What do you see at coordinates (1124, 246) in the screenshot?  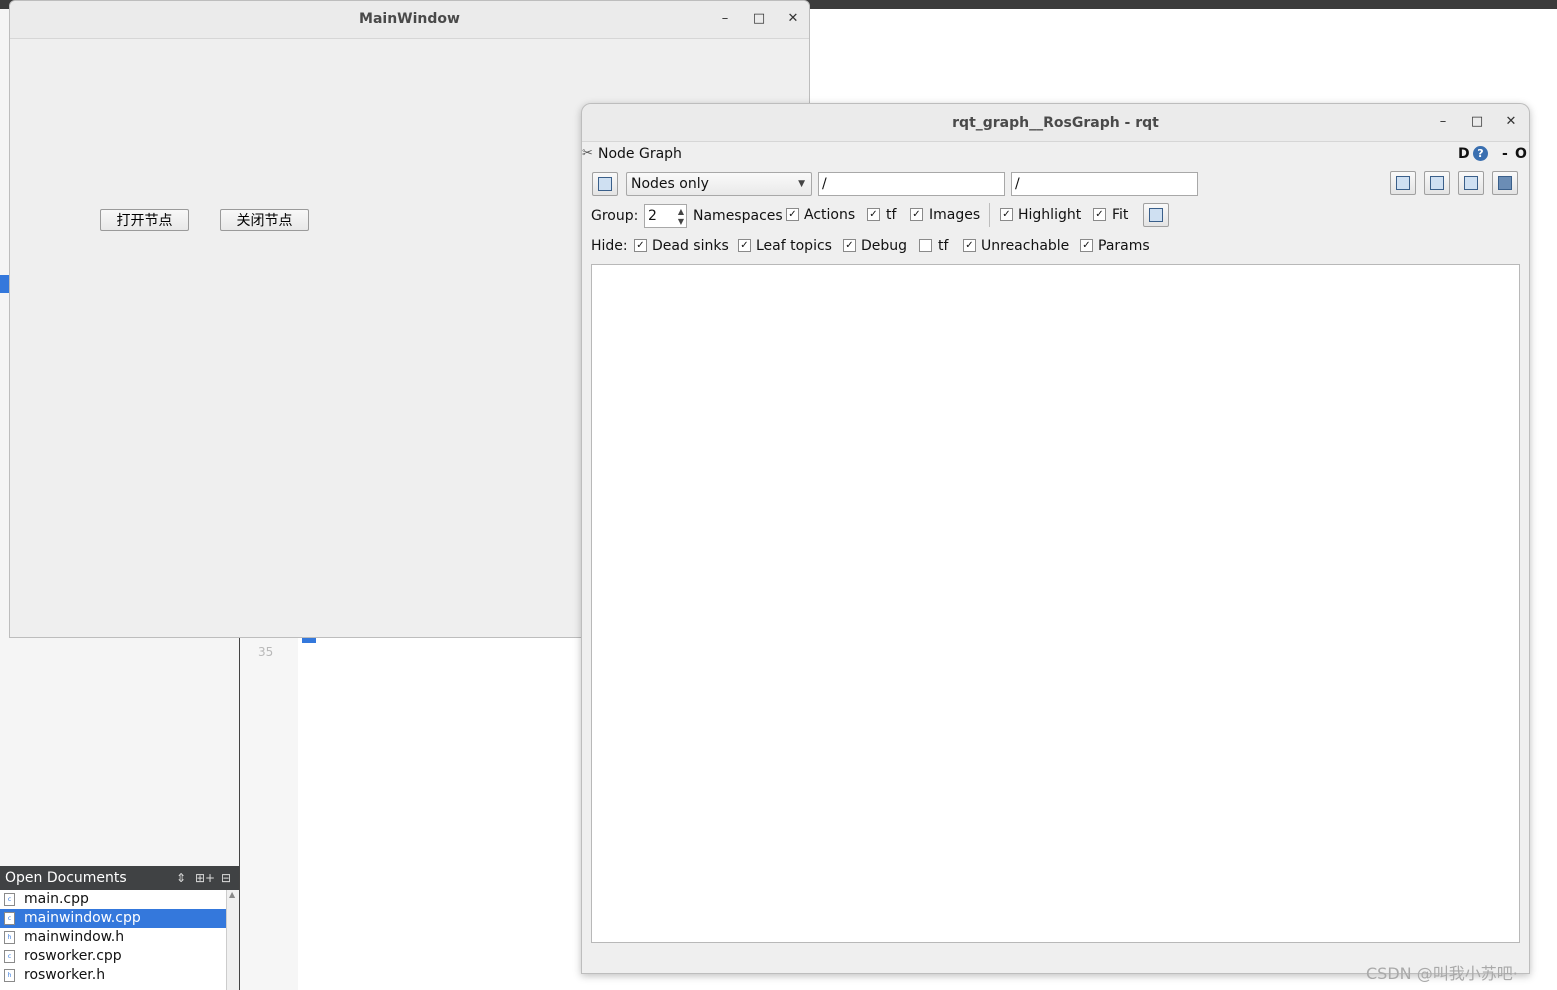 I see `params-label: Params` at bounding box center [1124, 246].